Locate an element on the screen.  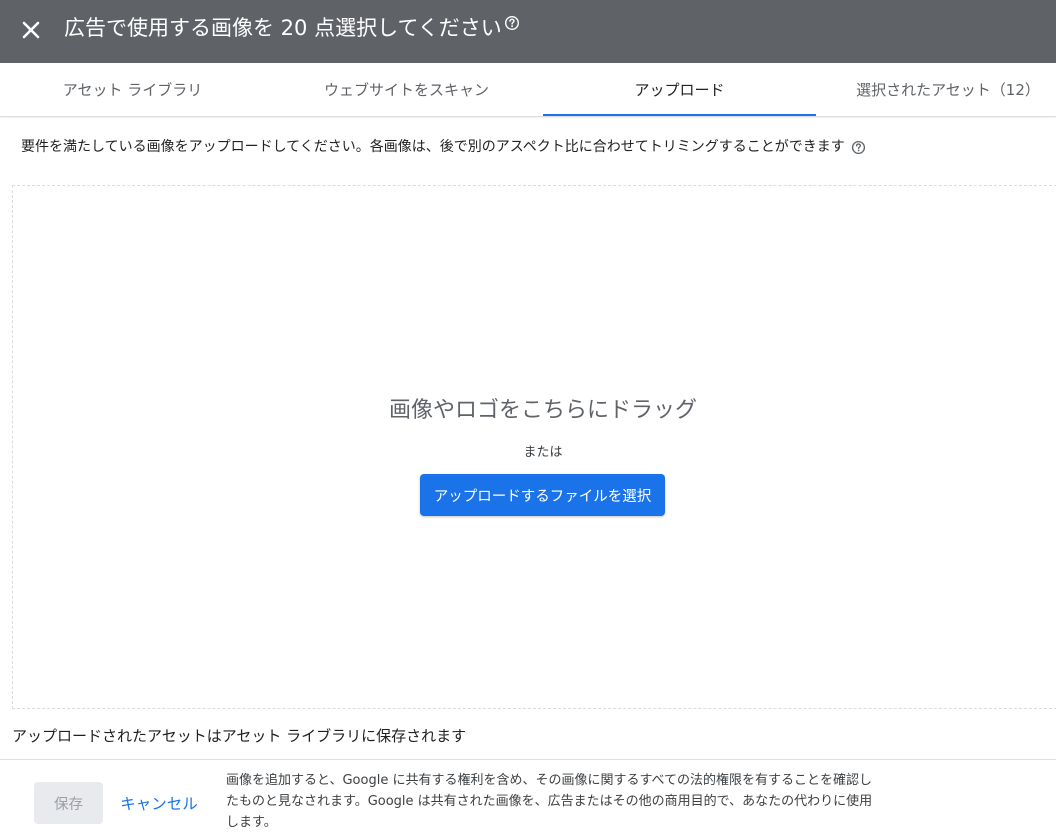
choose-files-button: アップロードするファイルを選択 is located at coordinates (542, 495).